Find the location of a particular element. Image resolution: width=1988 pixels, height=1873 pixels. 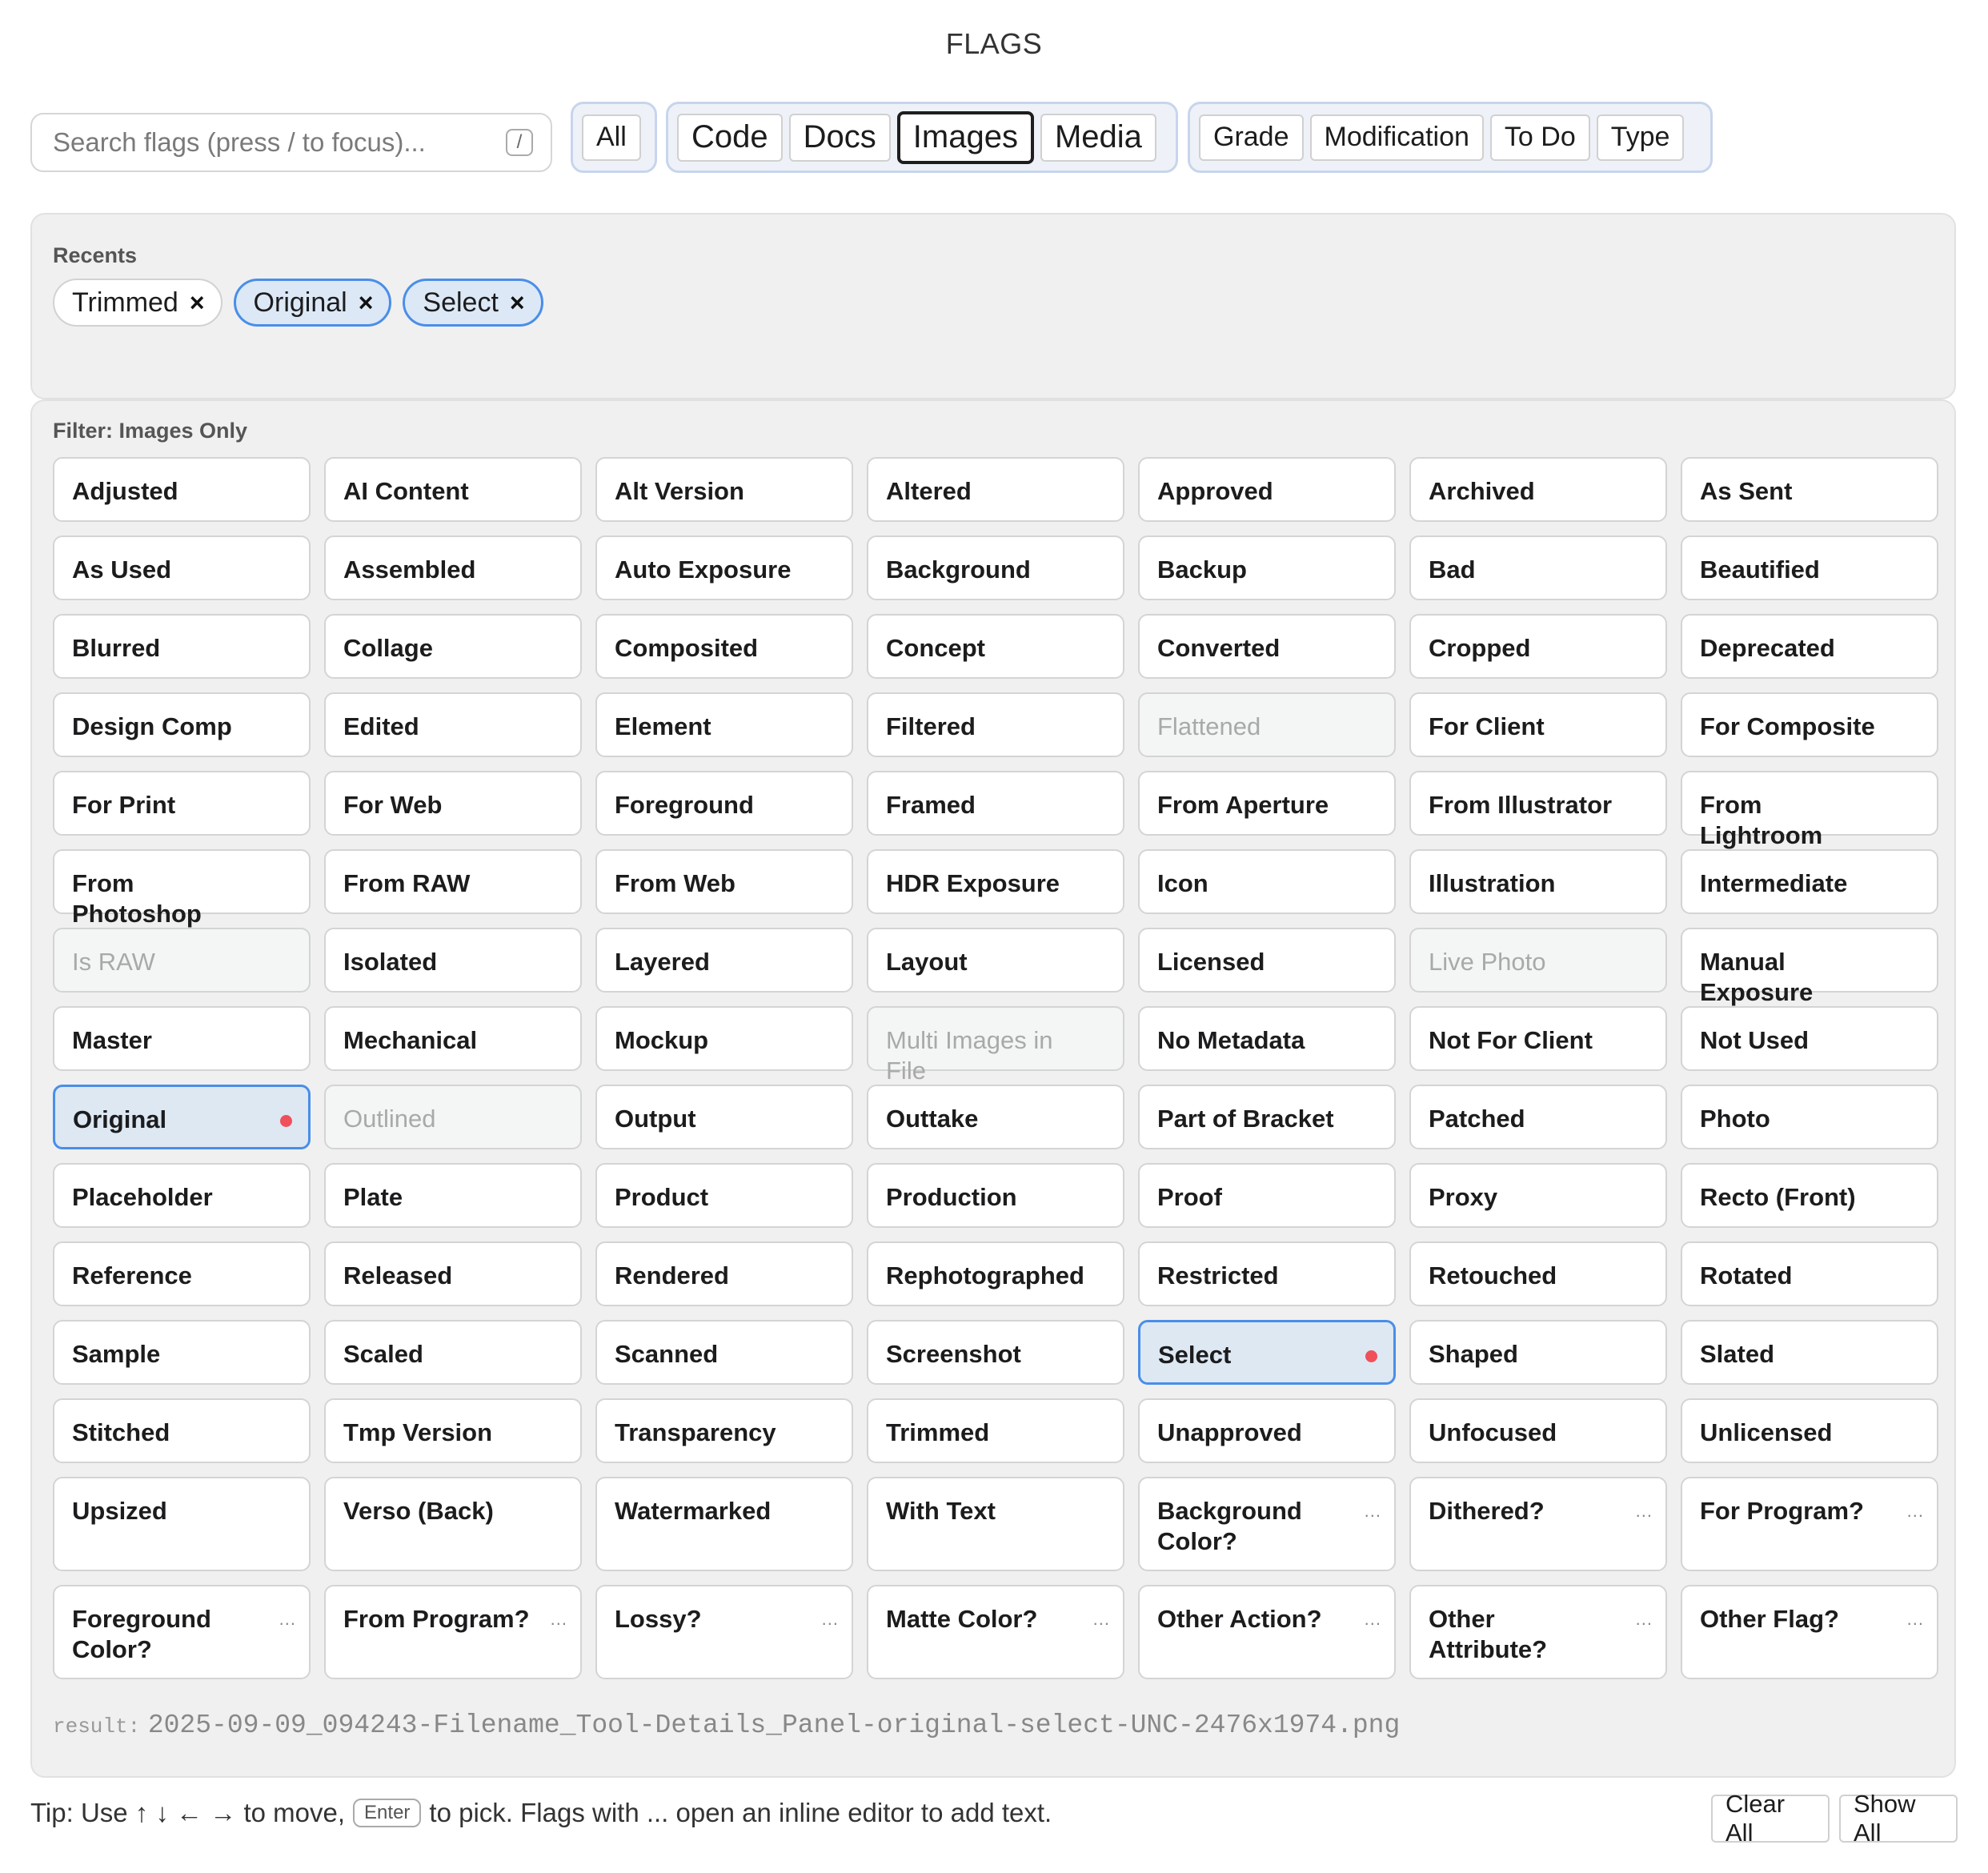

flag-tile-assembled: Assembled is located at coordinates (453, 567).